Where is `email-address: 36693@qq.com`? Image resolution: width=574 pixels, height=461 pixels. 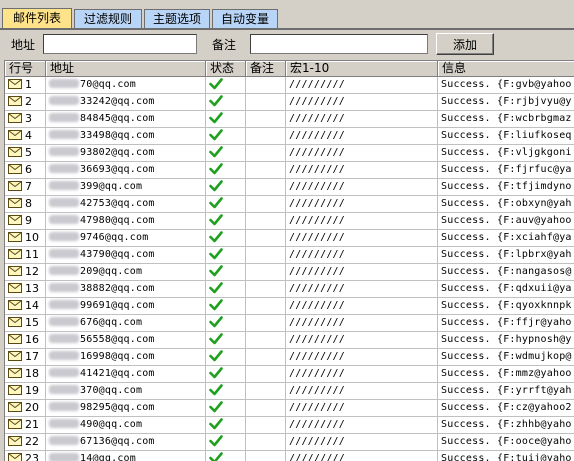
email-address: 36693@qq.com is located at coordinates (117, 169).